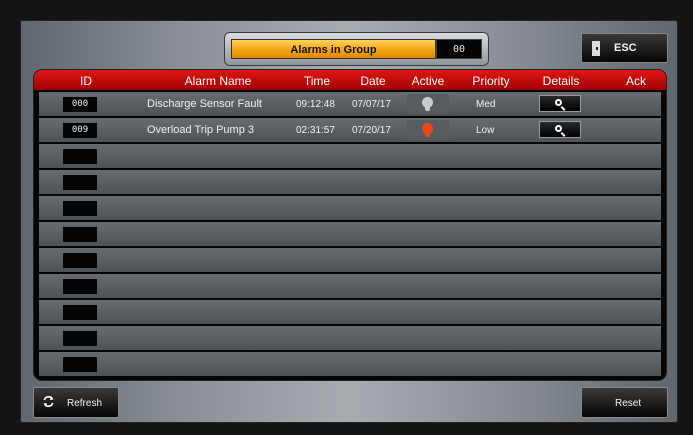  I want to click on reset-label: Reset, so click(628, 403).